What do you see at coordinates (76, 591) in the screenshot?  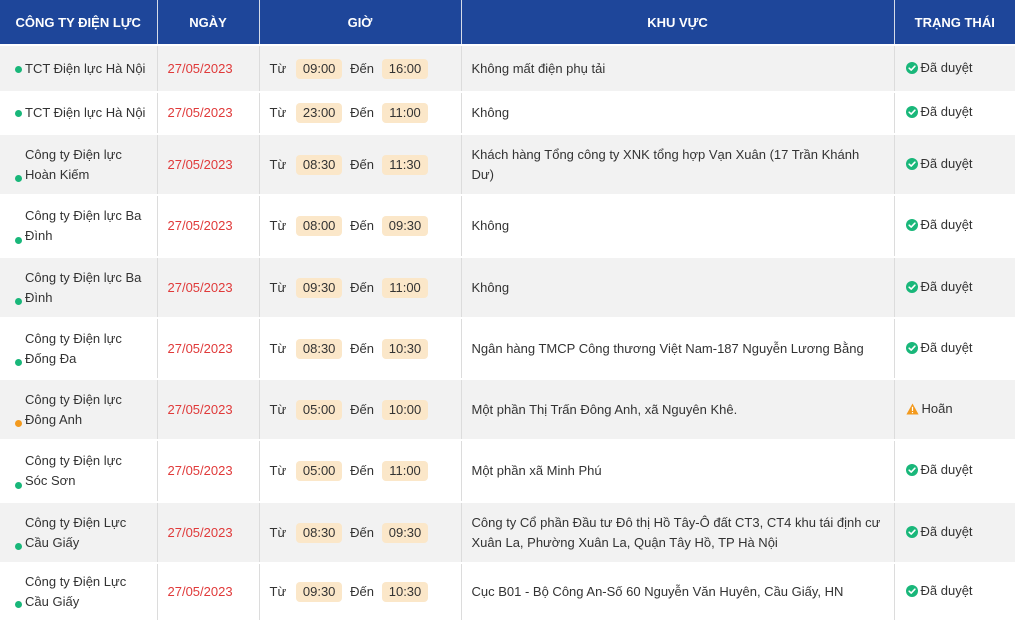 I see `company-name: Công ty Điện Lực Cầu Giấy` at bounding box center [76, 591].